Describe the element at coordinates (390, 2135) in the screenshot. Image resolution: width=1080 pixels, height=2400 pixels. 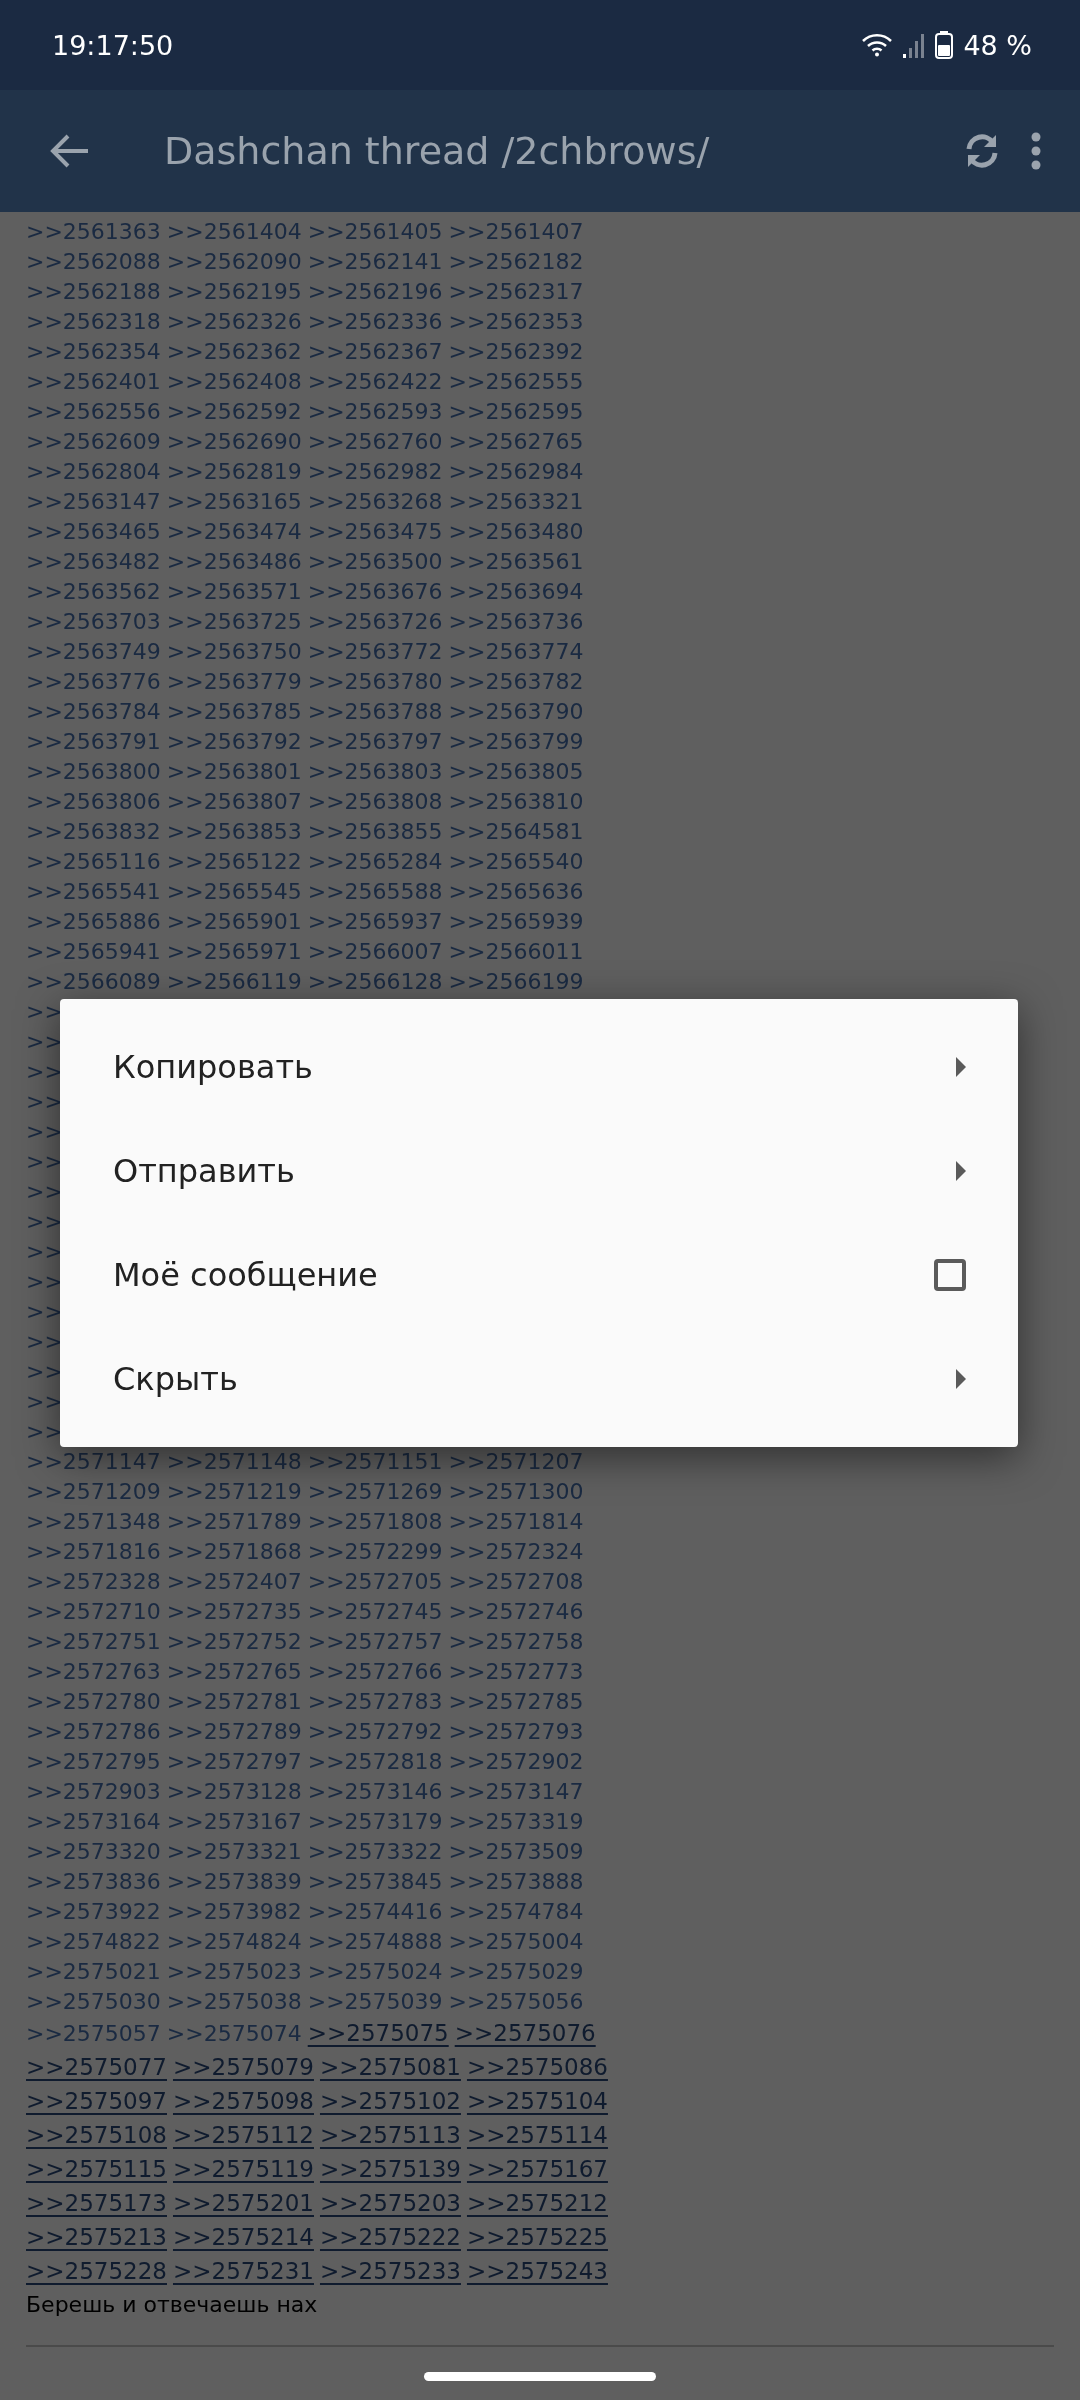
I see `reply-link: >>2575113` at that location.